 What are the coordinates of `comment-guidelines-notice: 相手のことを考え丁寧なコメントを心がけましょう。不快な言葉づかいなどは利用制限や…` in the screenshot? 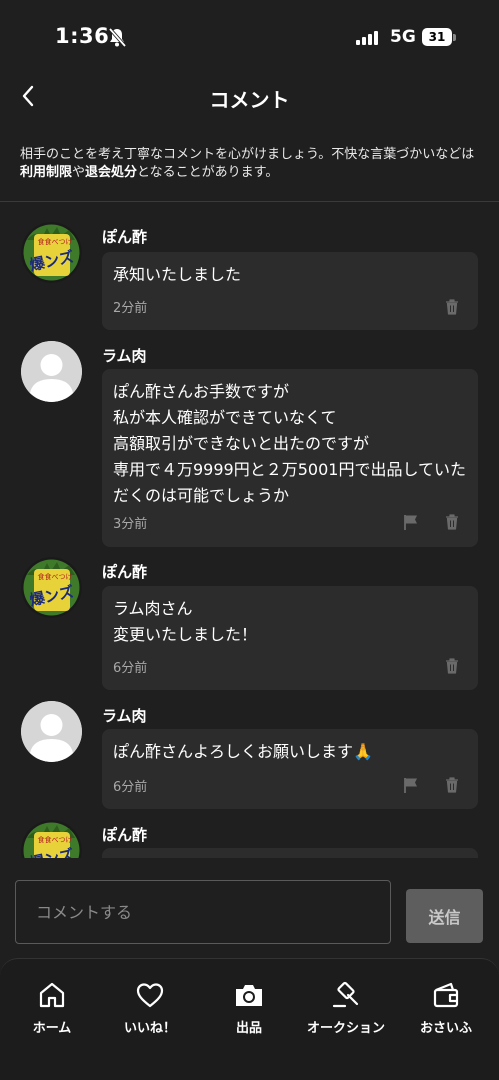 It's located at (252, 164).